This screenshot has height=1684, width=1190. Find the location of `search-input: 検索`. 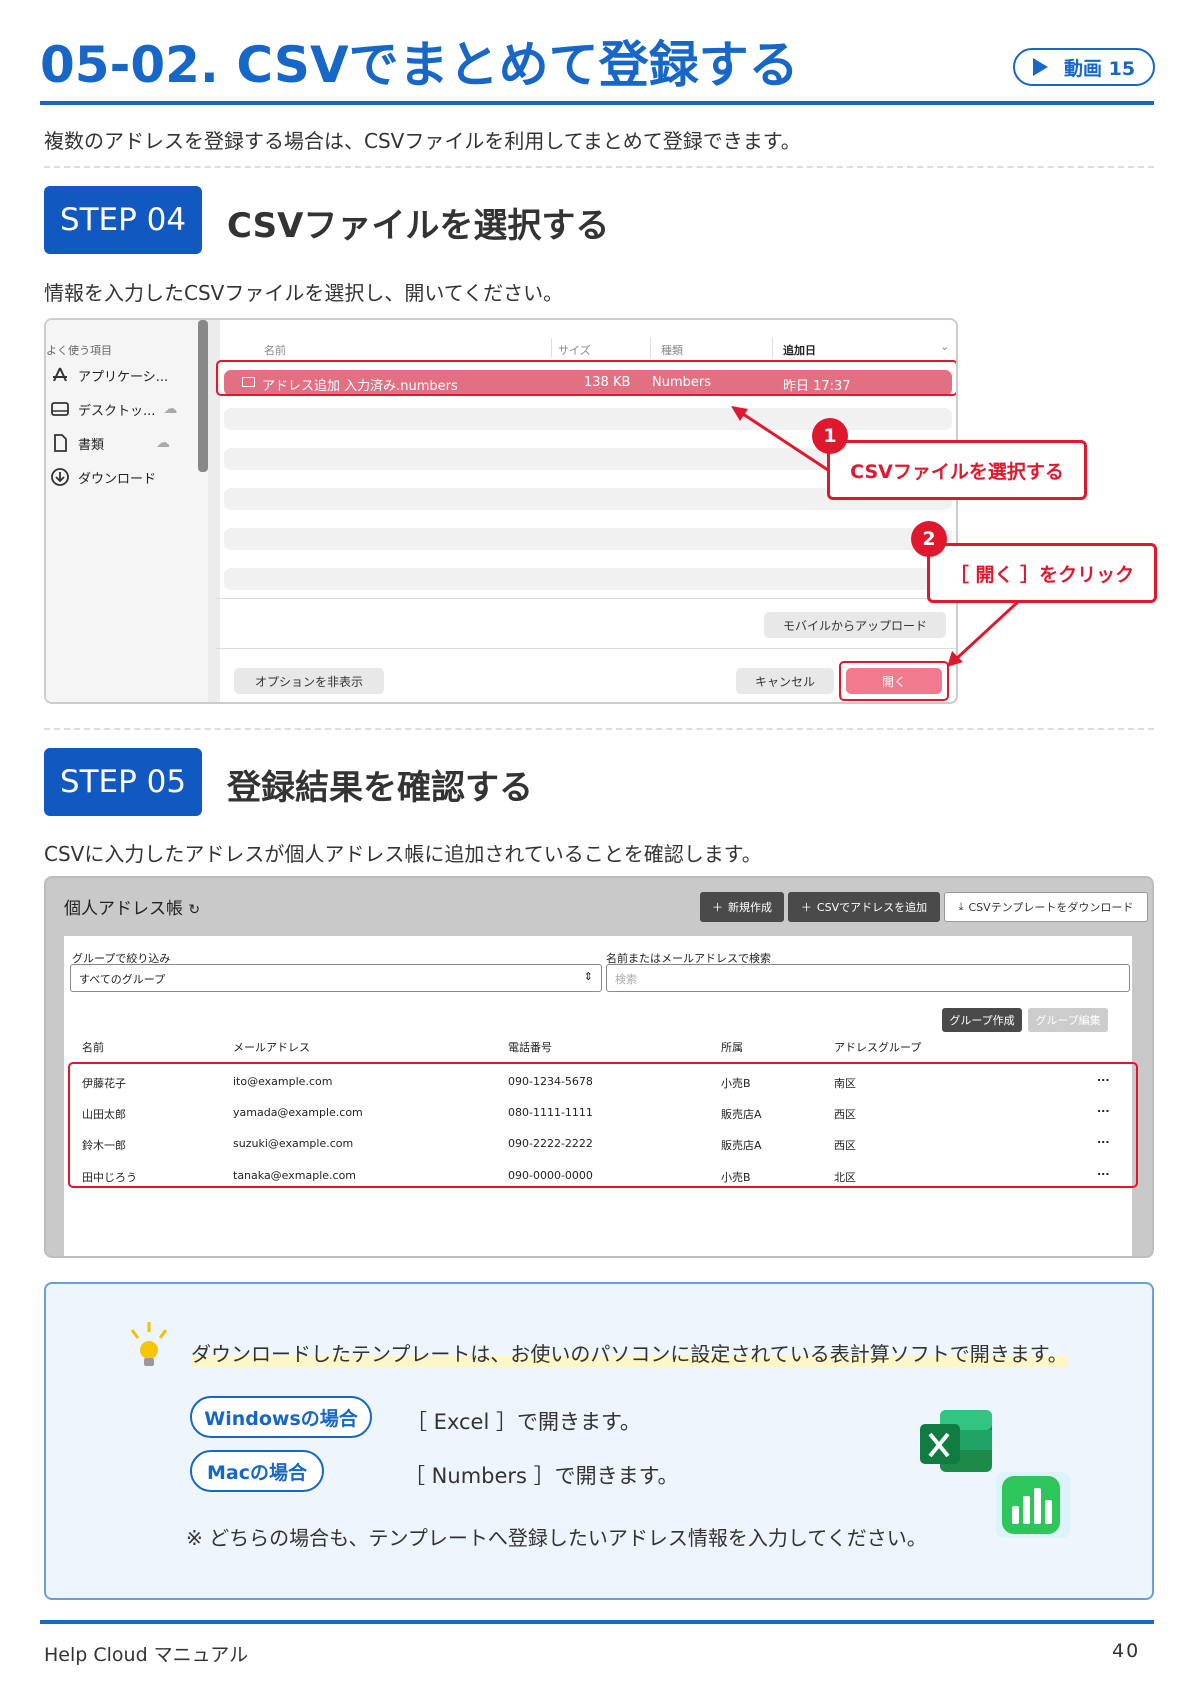

search-input: 検索 is located at coordinates (868, 978).